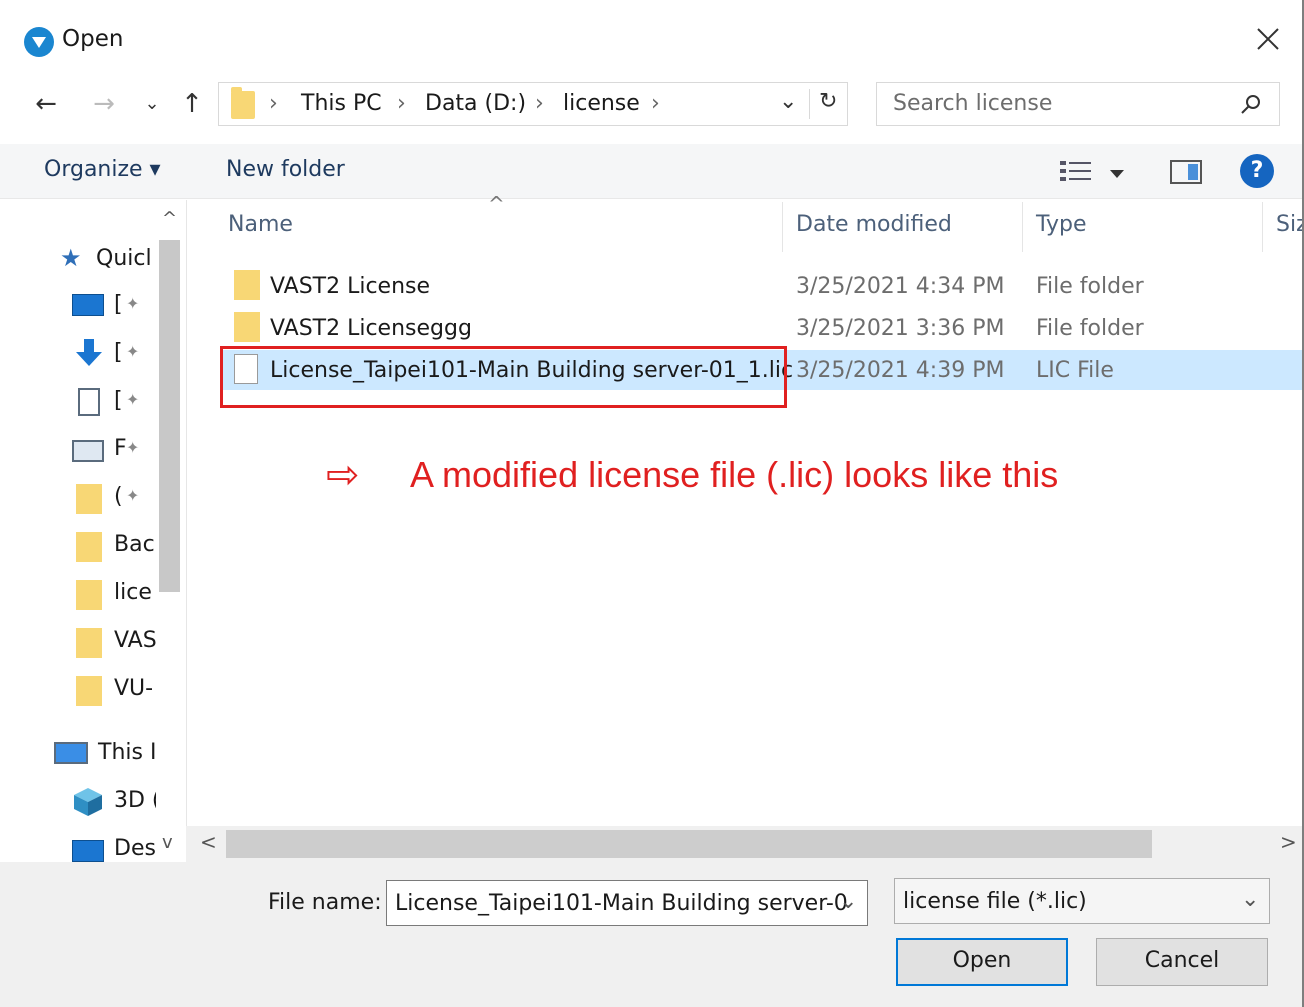  I want to click on search-placeholder: Search license, so click(973, 103).